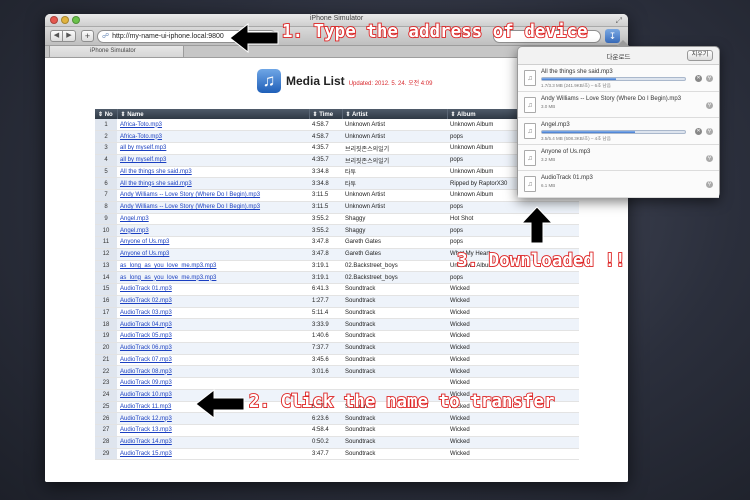 This screenshot has height=500, width=750. What do you see at coordinates (146, 325) in the screenshot?
I see `track-name-link: AudioTrack 04.mp3` at bounding box center [146, 325].